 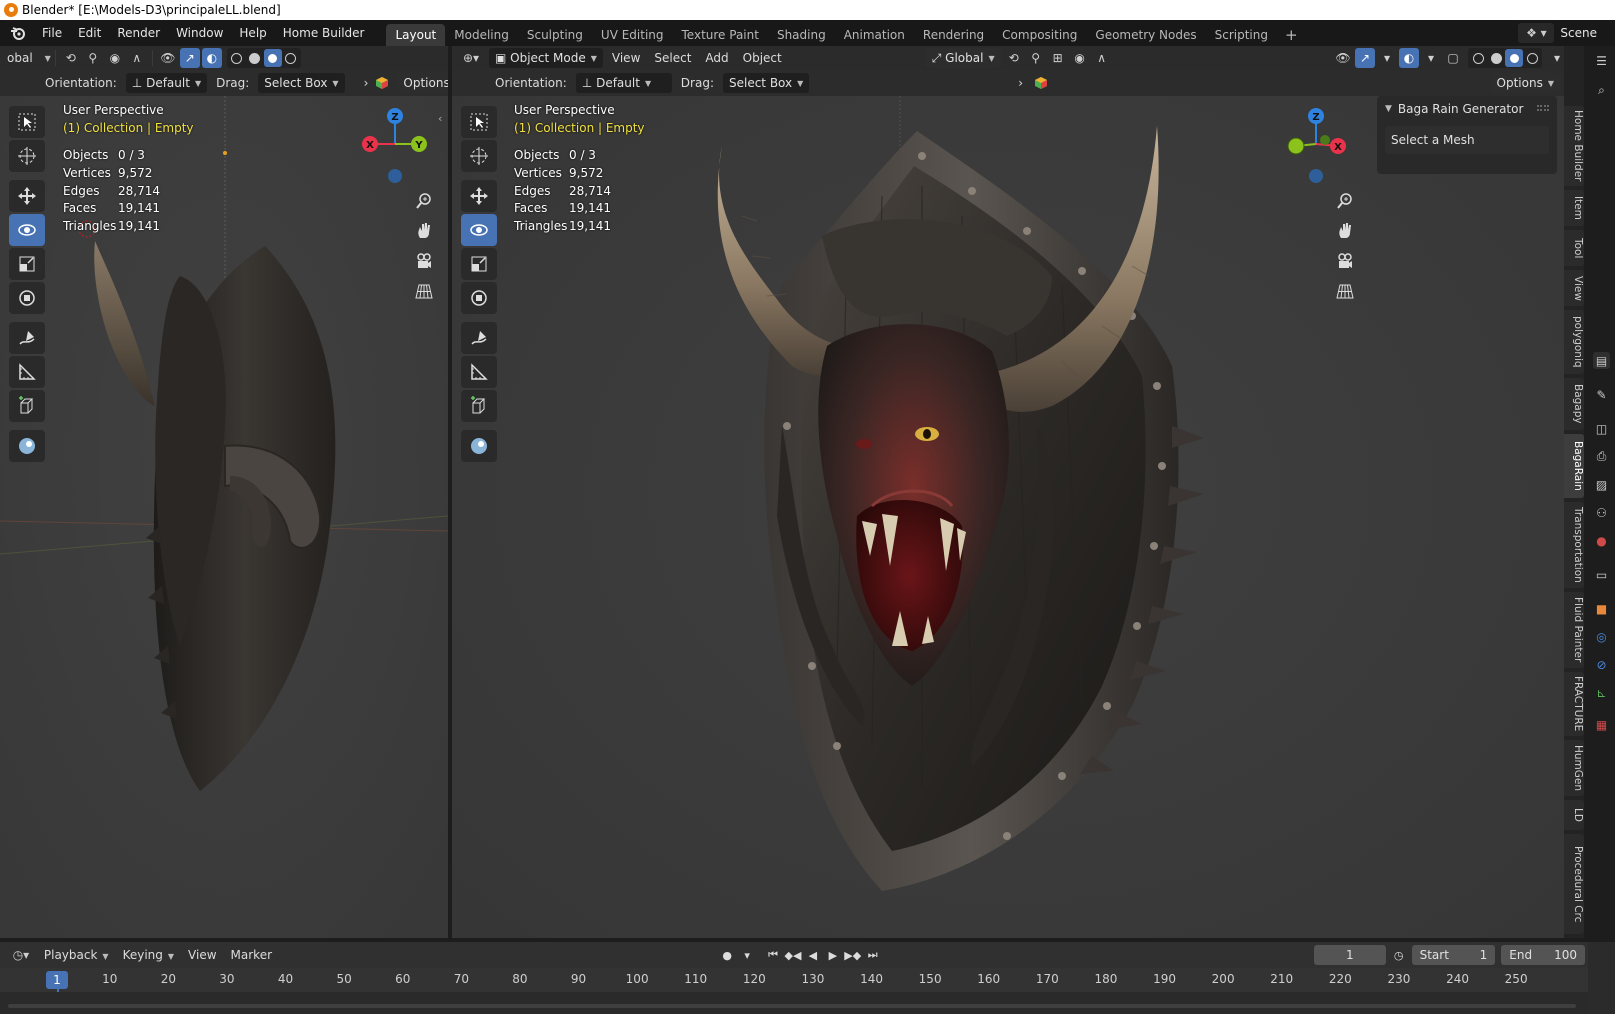 What do you see at coordinates (1039, 35) in the screenshot?
I see `tab-compositing: Compositing` at bounding box center [1039, 35].